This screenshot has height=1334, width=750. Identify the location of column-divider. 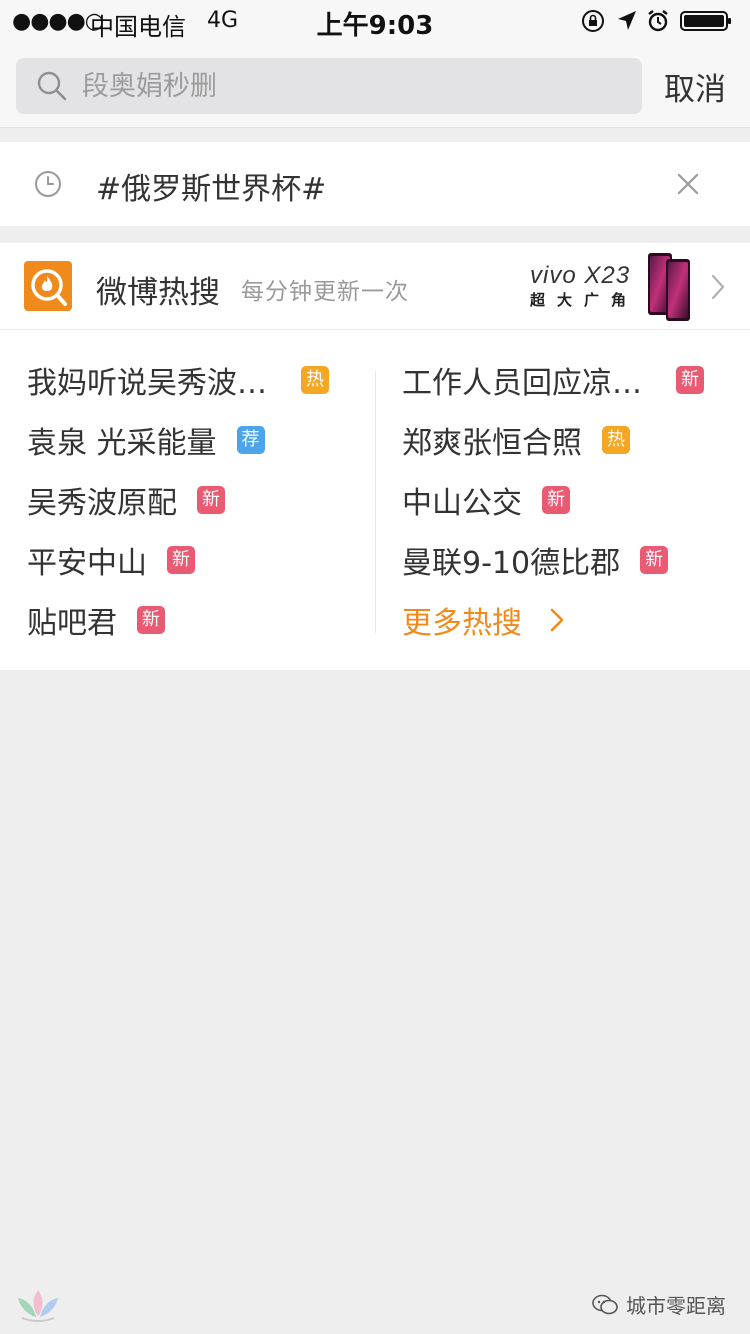
(375, 502).